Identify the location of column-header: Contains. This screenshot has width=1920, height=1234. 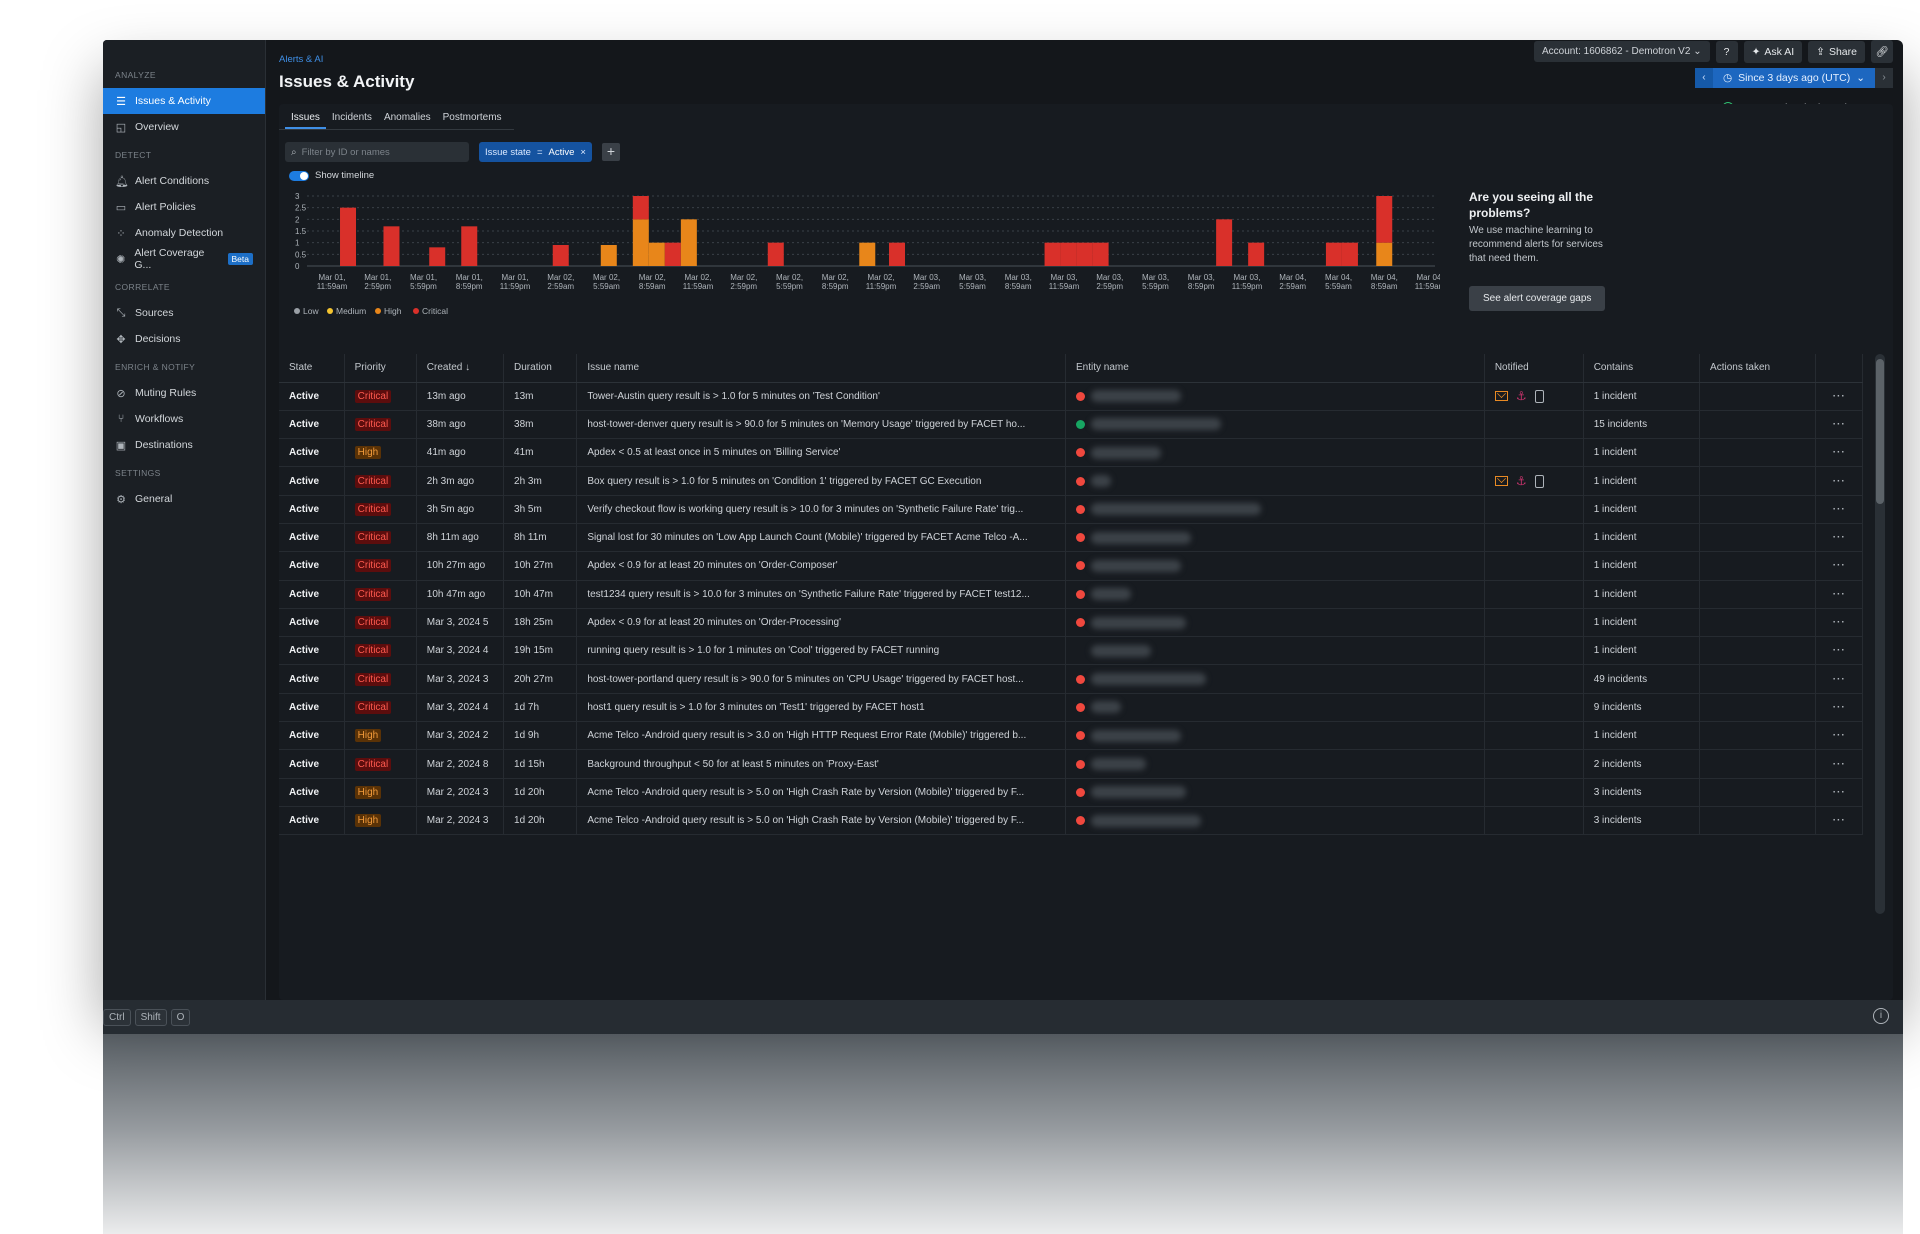
(1642, 368).